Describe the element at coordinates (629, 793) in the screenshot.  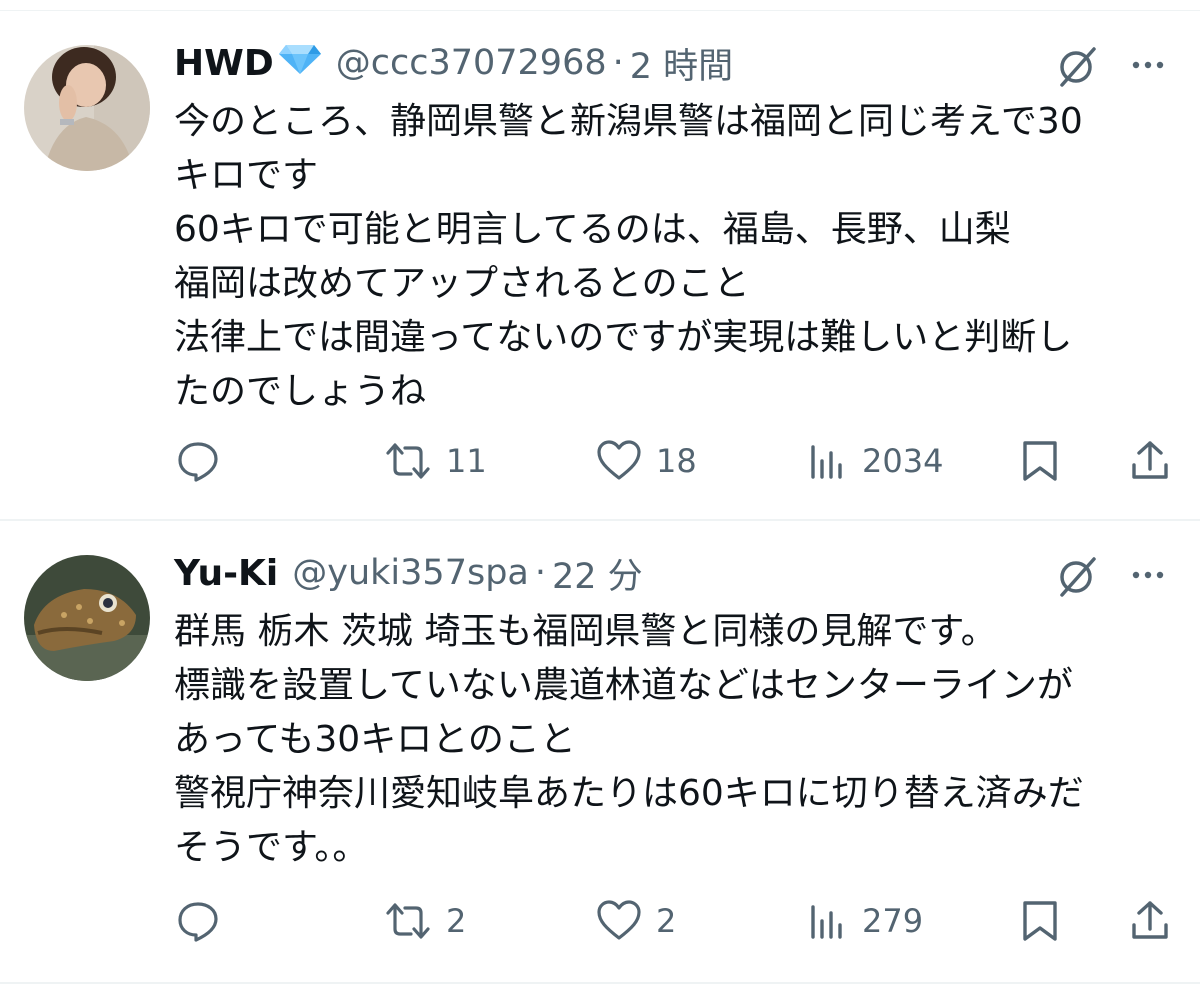
I see `tweet-text-line: 警視庁神奈川愛知岐阜あたりは60キロに切り替え済みだ` at that location.